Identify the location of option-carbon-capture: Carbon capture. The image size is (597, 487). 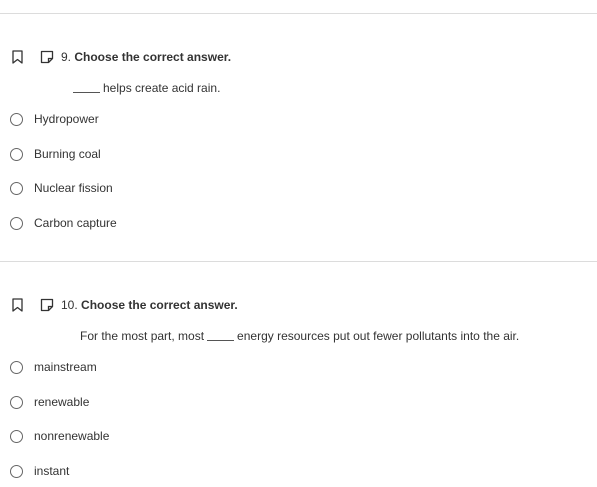
(63, 223).